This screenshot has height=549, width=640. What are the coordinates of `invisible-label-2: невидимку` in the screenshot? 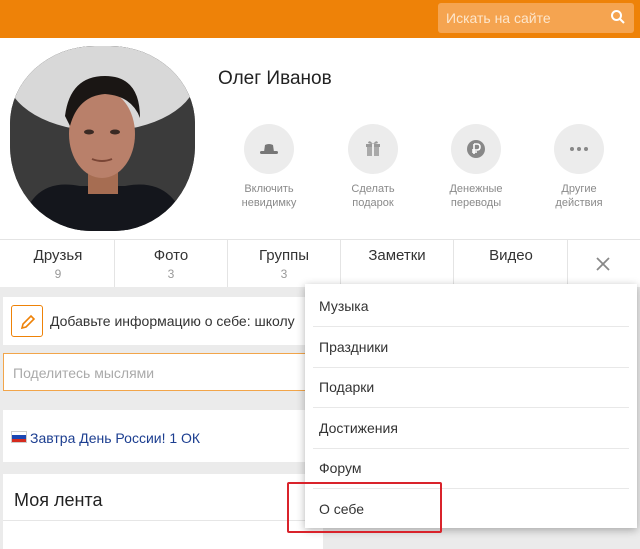 It's located at (269, 203).